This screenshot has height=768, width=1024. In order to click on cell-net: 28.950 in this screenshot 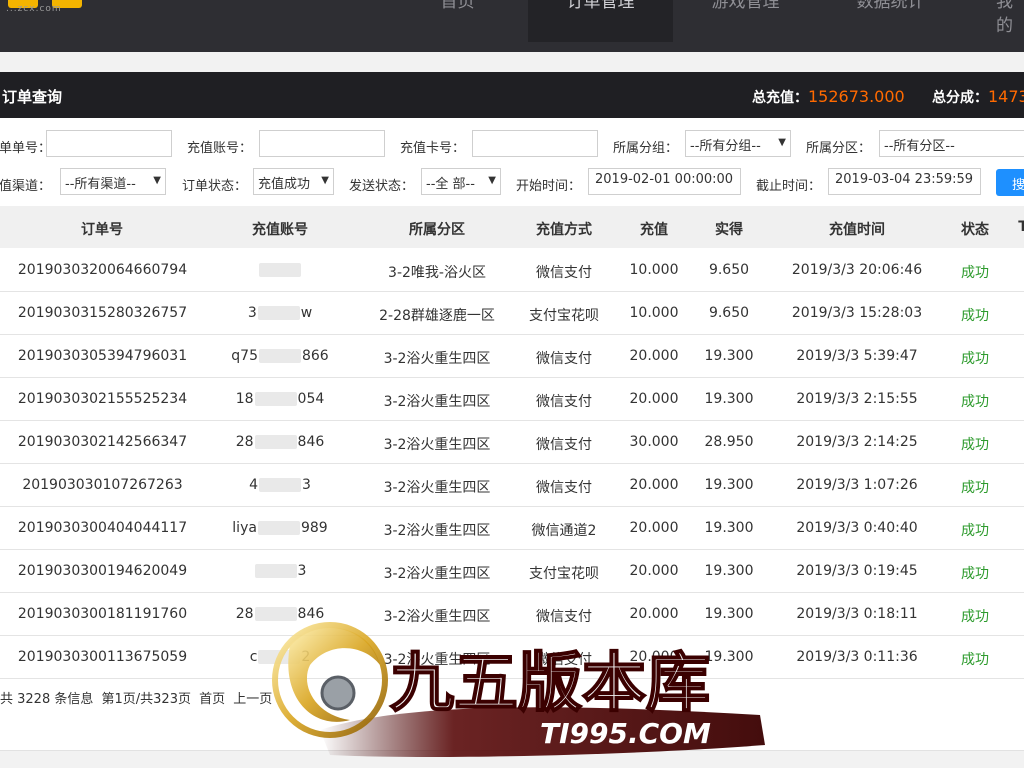, I will do `click(729, 442)`.